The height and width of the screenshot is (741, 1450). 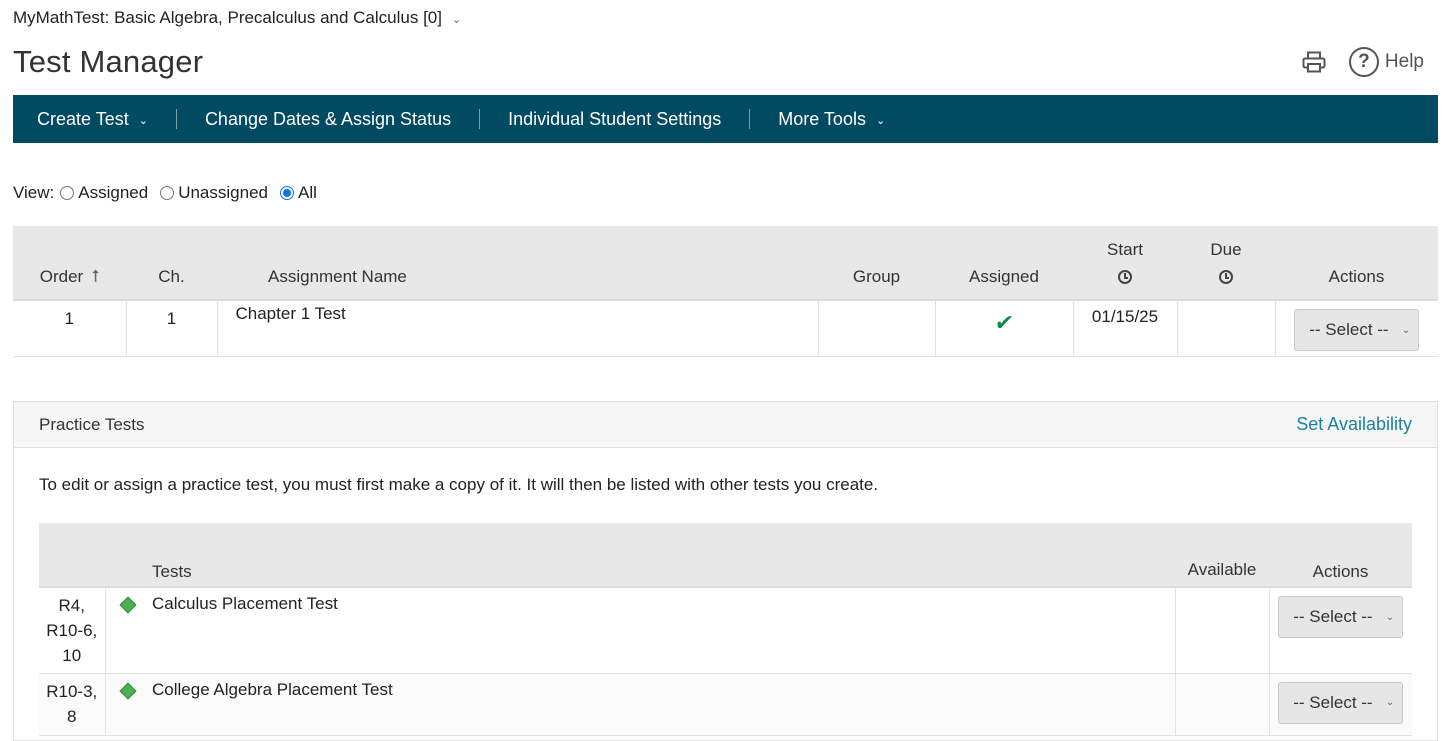 What do you see at coordinates (72, 716) in the screenshot?
I see `chapter-line: 8` at bounding box center [72, 716].